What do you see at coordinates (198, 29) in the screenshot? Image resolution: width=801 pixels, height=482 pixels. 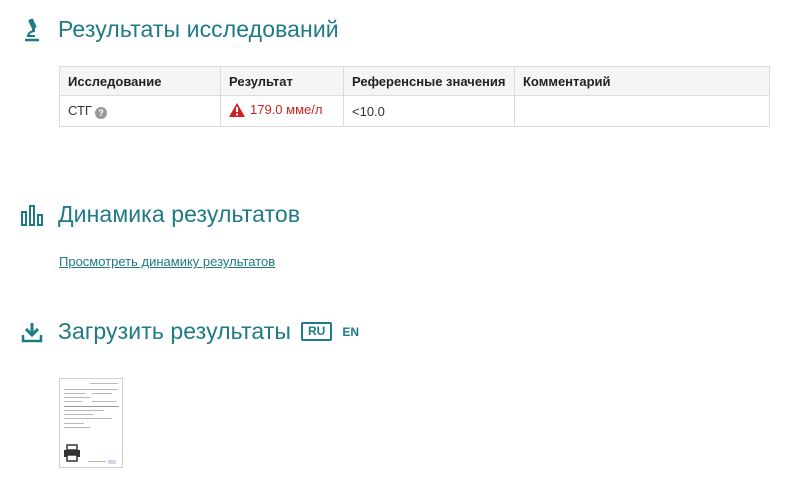 I see `results-title: Результаты исследований` at bounding box center [198, 29].